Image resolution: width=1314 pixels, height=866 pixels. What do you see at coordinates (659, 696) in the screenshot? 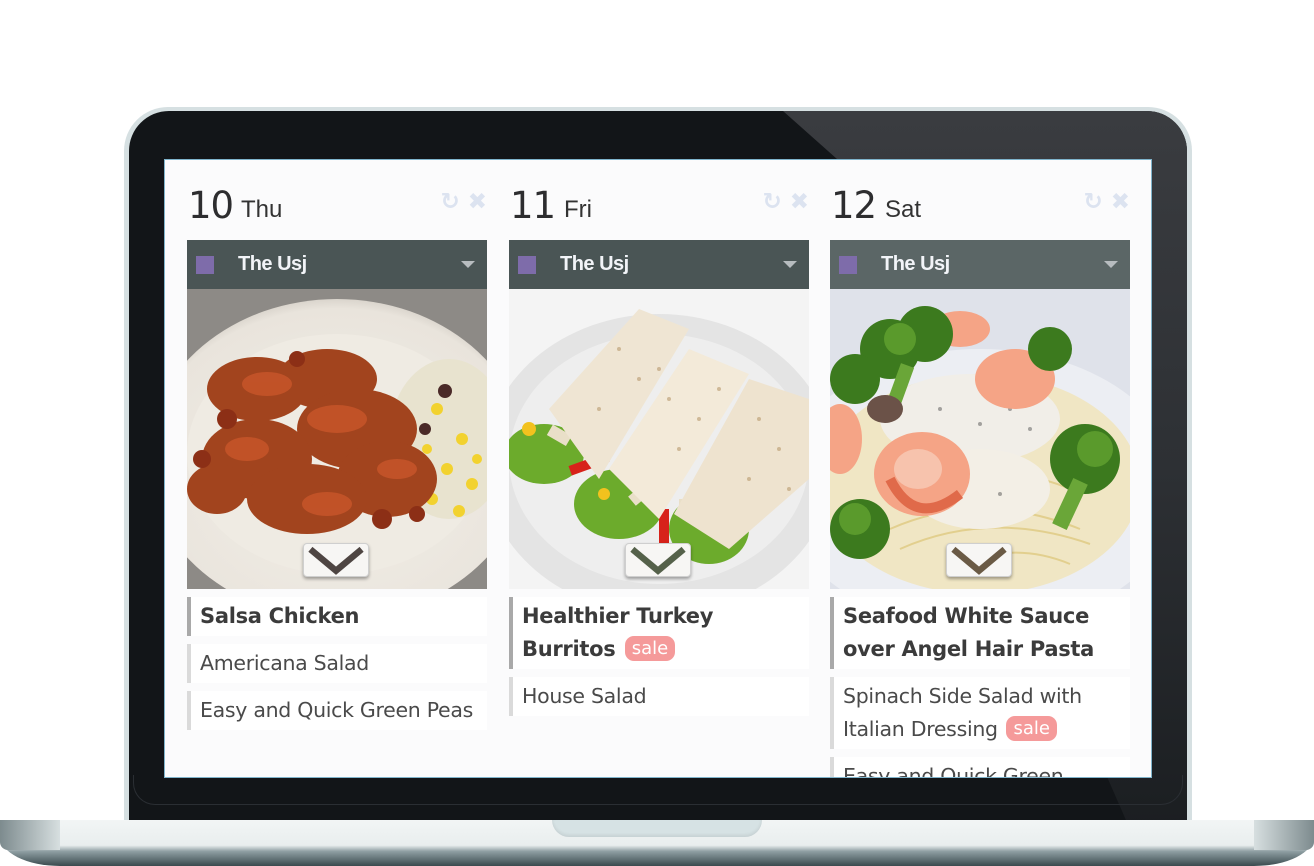
I see `list-item-side-dish: House Salad` at bounding box center [659, 696].